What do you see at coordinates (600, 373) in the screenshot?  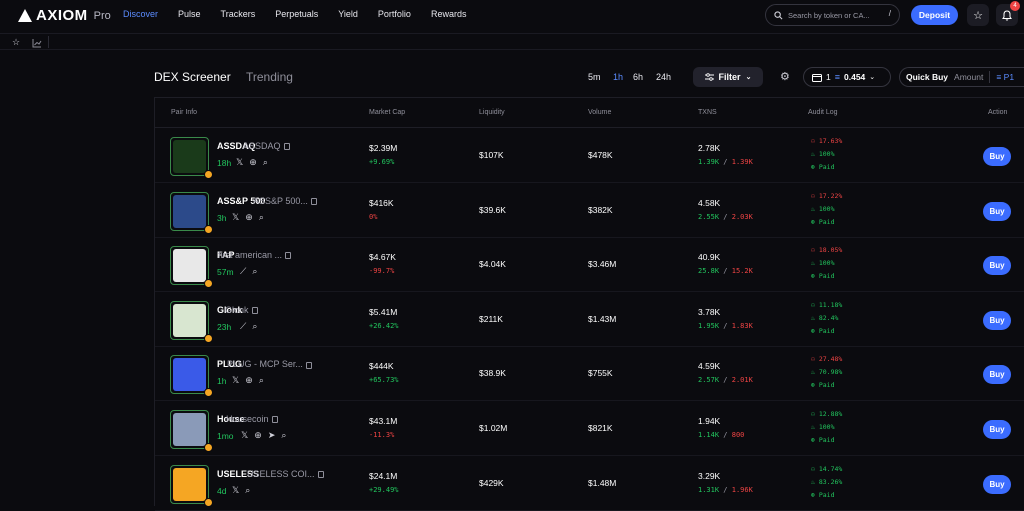 I see `volume-value: $755K` at bounding box center [600, 373].